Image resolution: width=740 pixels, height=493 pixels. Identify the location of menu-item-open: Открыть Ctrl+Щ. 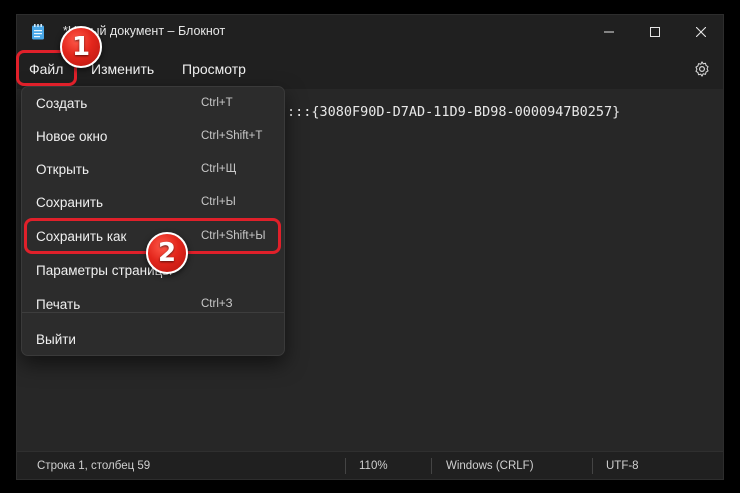
(153, 170).